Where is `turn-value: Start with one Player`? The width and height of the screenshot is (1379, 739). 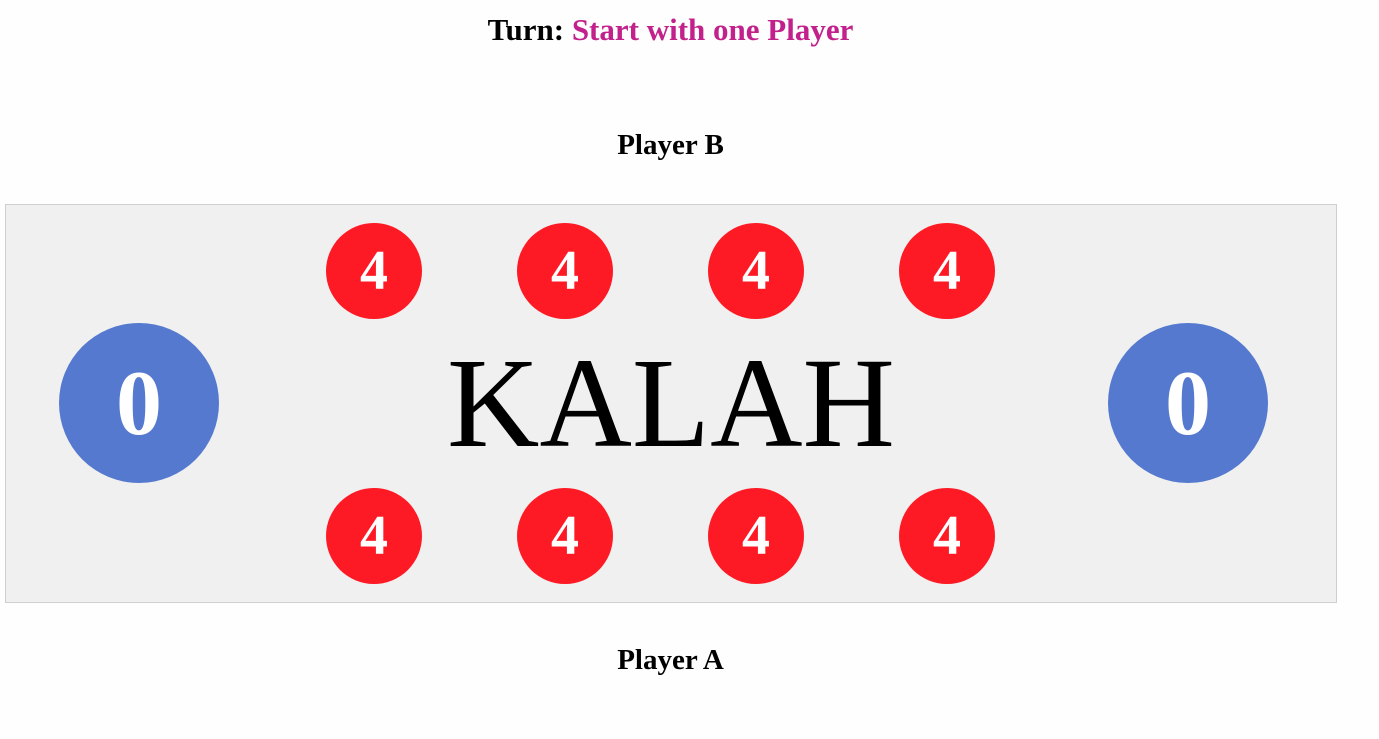
turn-value: Start with one Player is located at coordinates (712, 29).